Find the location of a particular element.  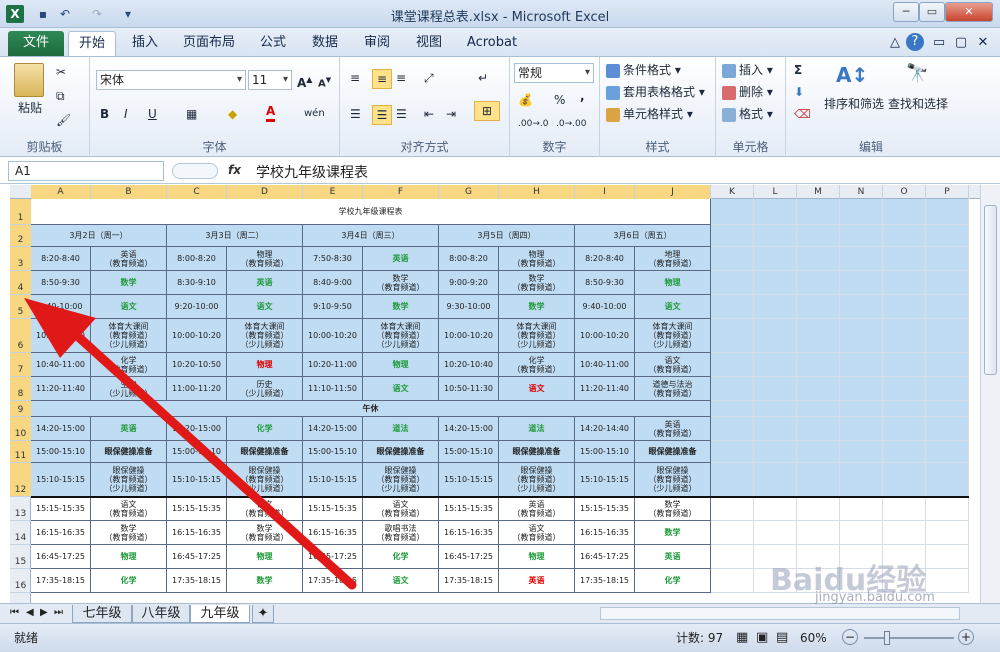

orientation-icon: ⤢ is located at coordinates (429, 78).